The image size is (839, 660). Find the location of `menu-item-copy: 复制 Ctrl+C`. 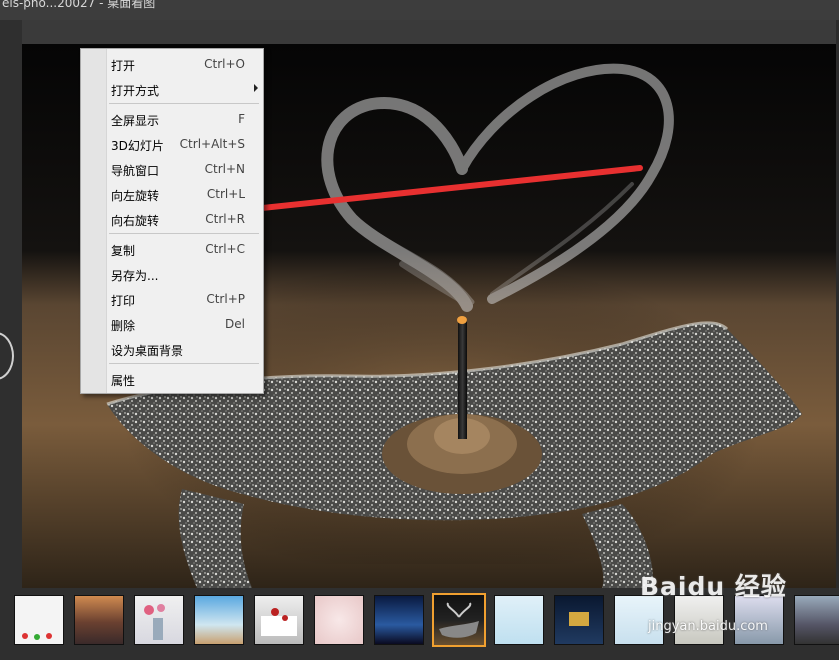

menu-item-copy: 复制 Ctrl+C is located at coordinates (172, 249).